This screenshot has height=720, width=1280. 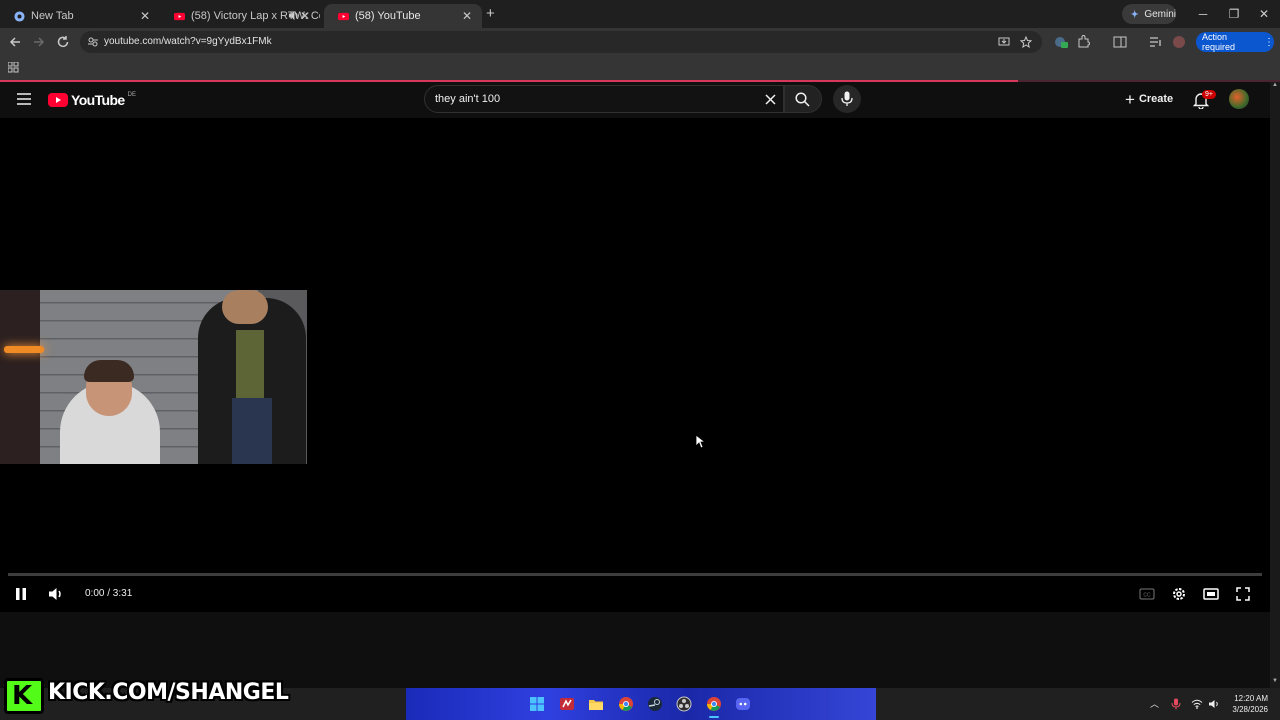 What do you see at coordinates (596, 704) in the screenshot?
I see `file-explorer-icon` at bounding box center [596, 704].